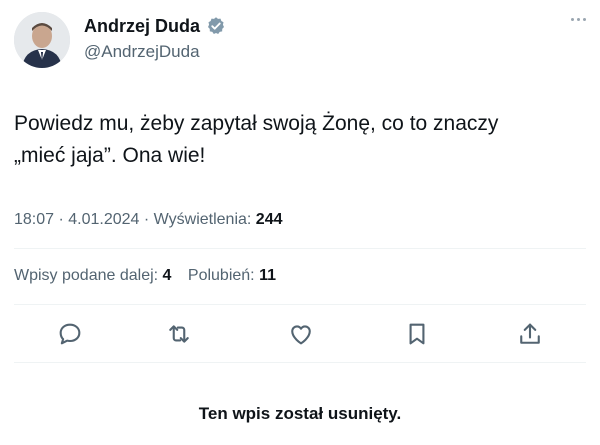  What do you see at coordinates (86, 275) in the screenshot?
I see `reposts-label: Wpisy podane dalej:` at bounding box center [86, 275].